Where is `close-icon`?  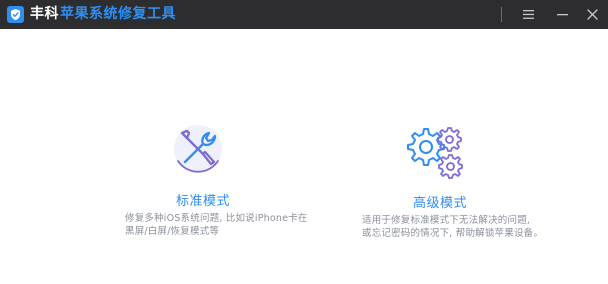 close-icon is located at coordinates (592, 14).